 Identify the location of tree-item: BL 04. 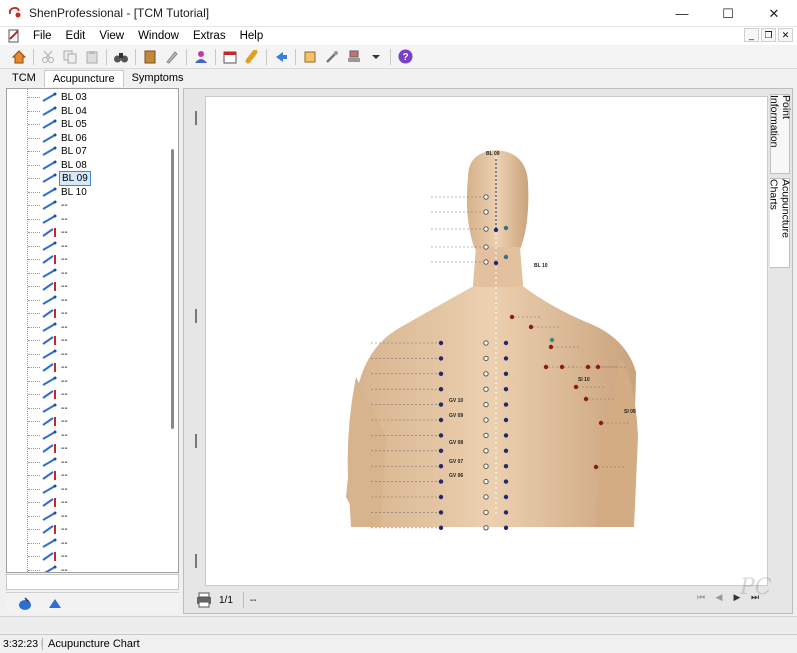
(87, 112).